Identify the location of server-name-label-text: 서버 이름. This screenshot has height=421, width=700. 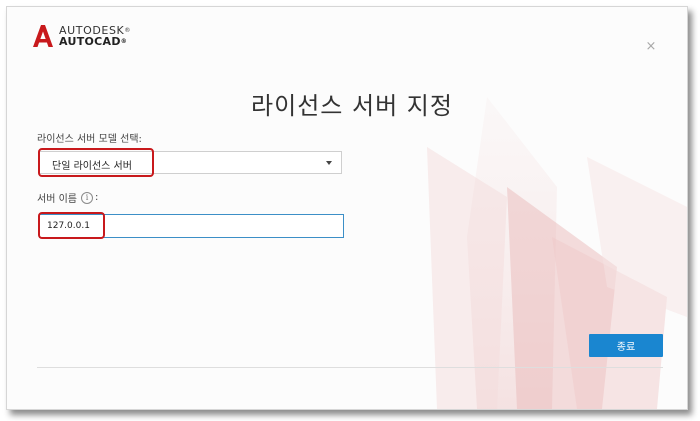
(57, 199).